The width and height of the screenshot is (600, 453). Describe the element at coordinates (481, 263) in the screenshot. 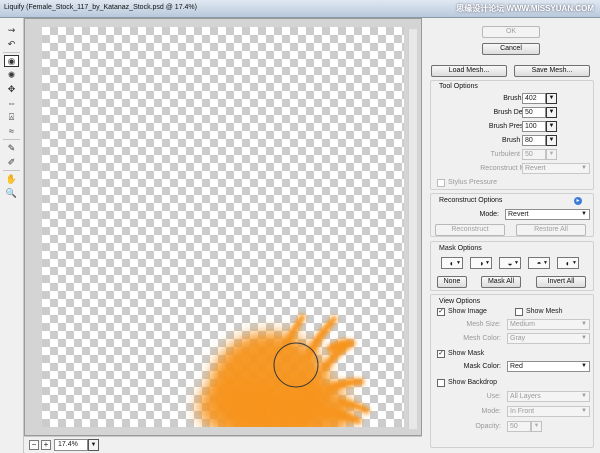

I see `add-to-selection-icon: ◑ ▼` at that location.